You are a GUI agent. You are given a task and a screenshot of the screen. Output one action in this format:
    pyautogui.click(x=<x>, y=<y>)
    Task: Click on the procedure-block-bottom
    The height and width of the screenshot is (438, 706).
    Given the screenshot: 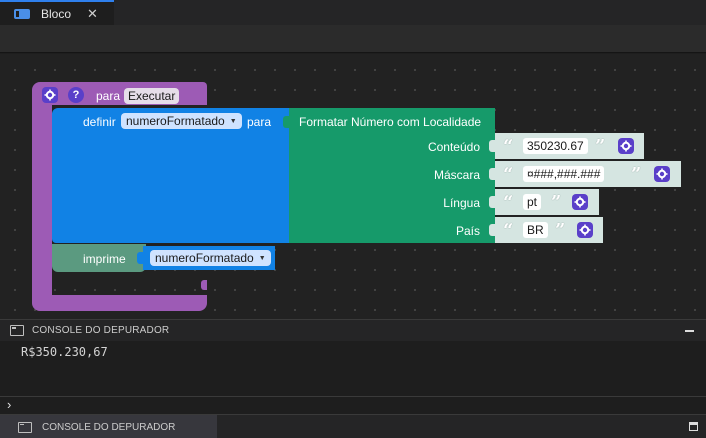 What is the action you would take?
    pyautogui.click(x=119, y=303)
    